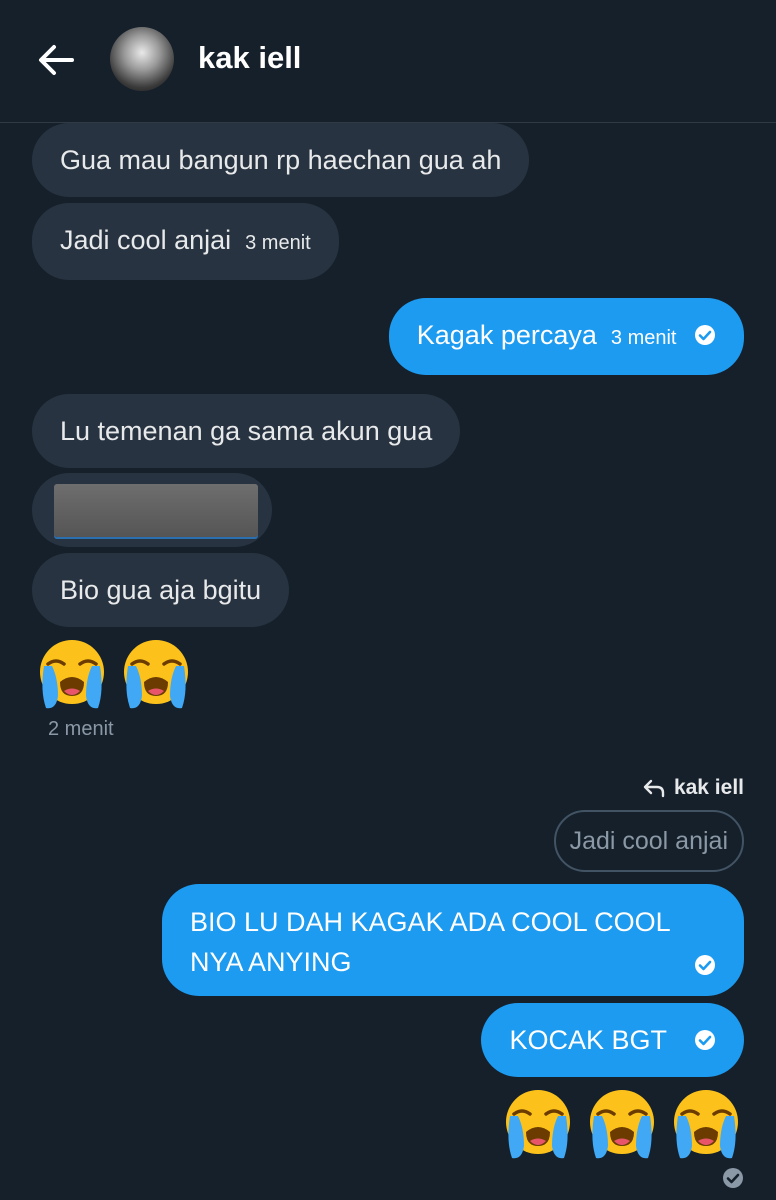  Describe the element at coordinates (146, 240) in the screenshot. I see `message-text: Jadi cool anjai` at that location.